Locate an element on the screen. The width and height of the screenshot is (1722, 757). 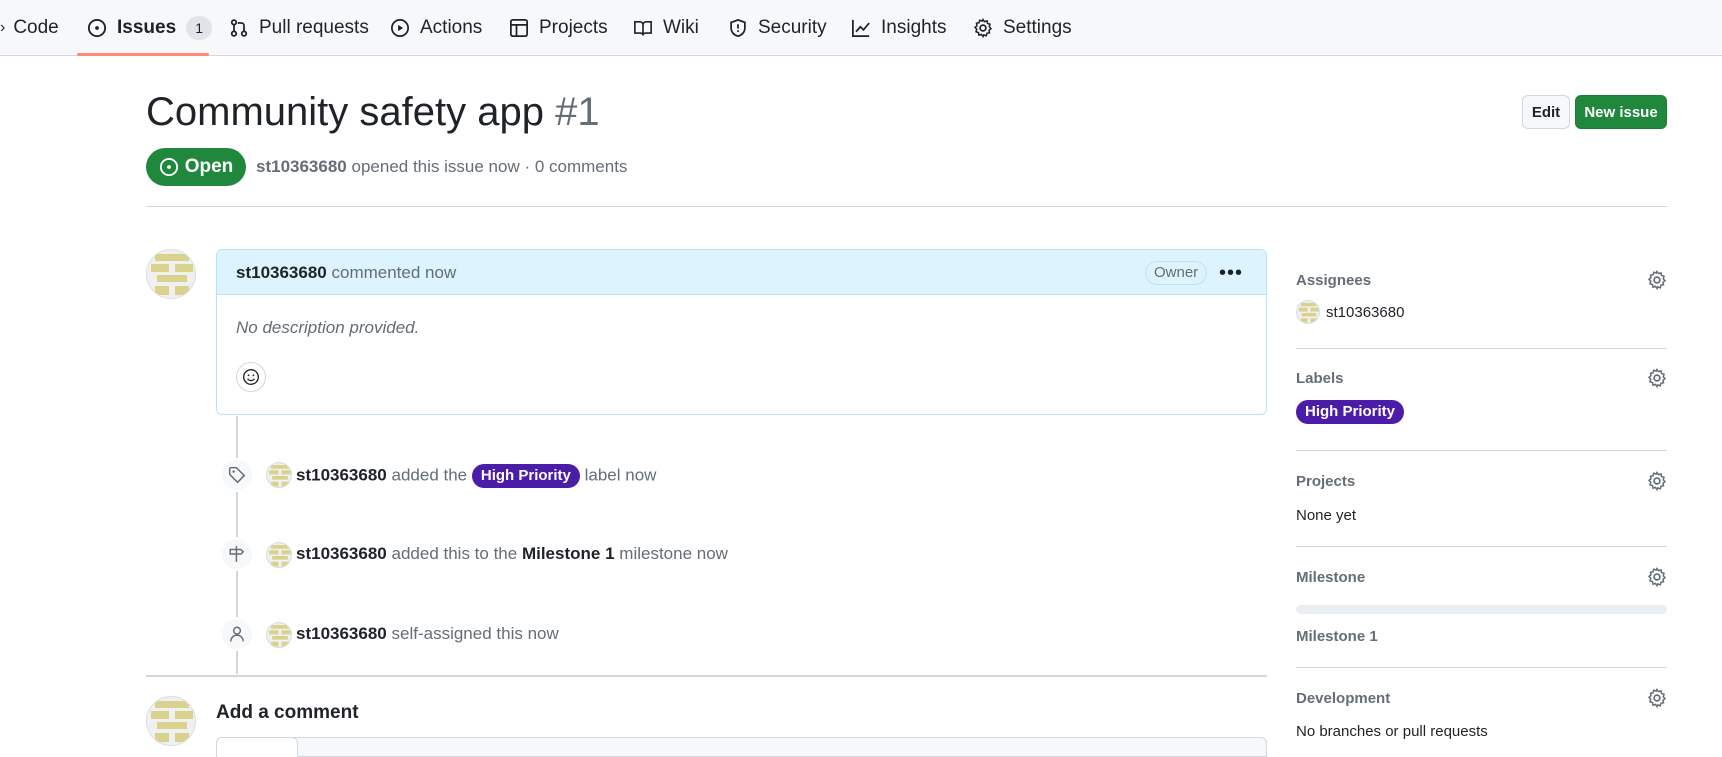
comment-author-link: st10363680 is located at coordinates (281, 272).